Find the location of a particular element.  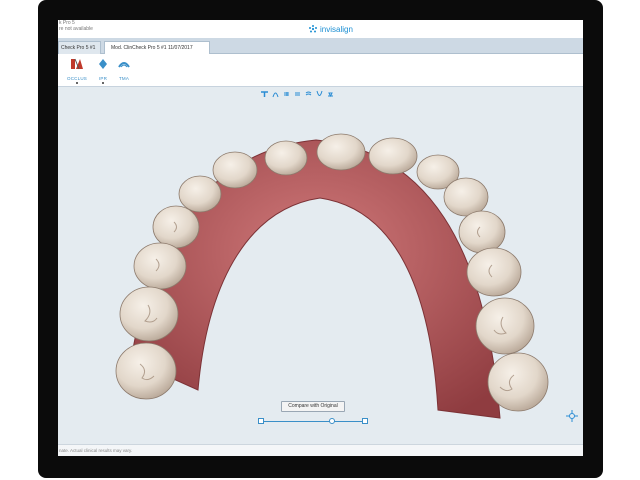

disclaimer-text: nate. Actual clinical results may vary. is located at coordinates (96, 450).